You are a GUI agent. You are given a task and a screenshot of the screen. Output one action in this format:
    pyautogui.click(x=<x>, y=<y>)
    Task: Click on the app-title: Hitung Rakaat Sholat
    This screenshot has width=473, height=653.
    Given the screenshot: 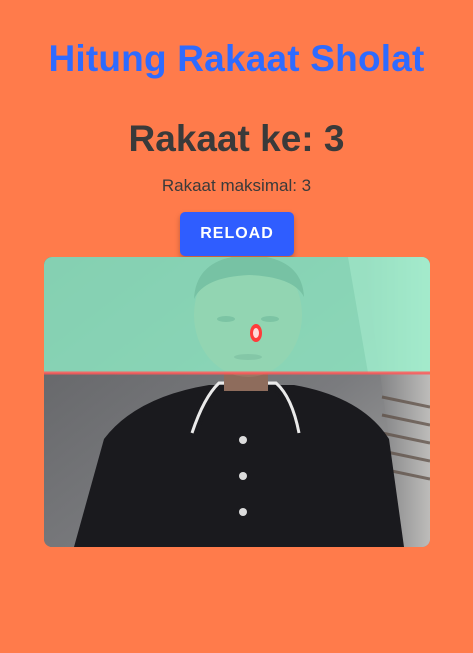 What is the action you would take?
    pyautogui.click(x=236, y=58)
    